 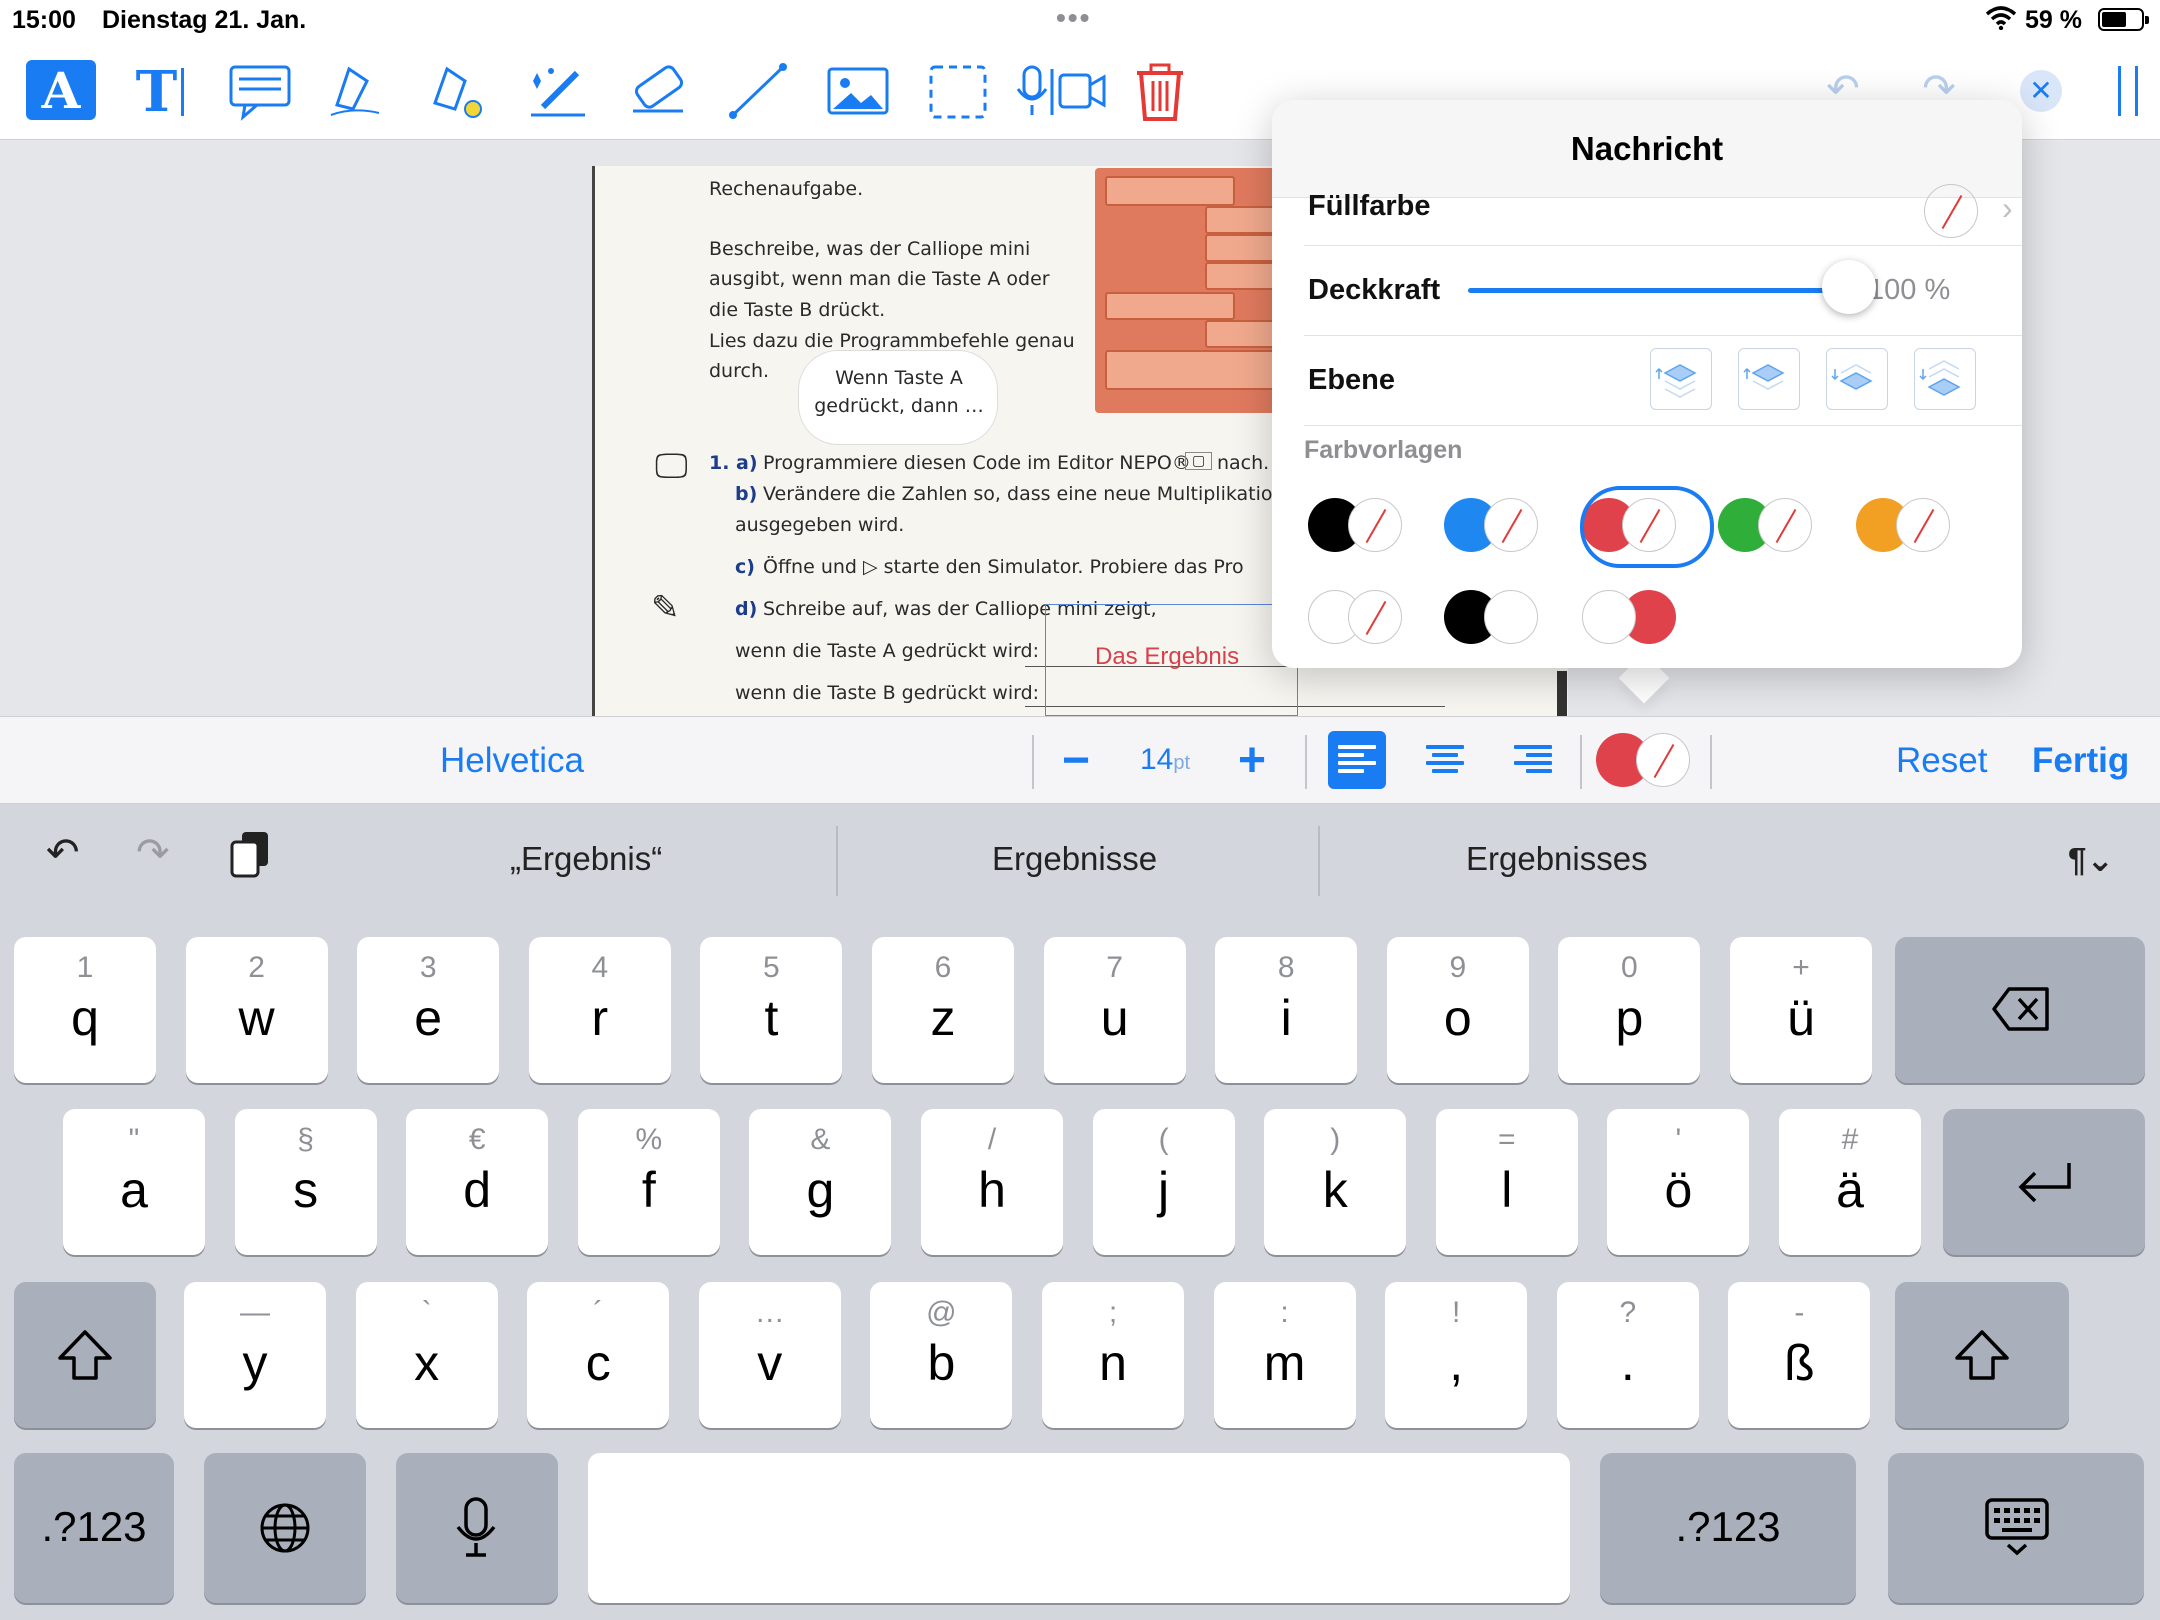 I want to click on key-a: " a, so click(x=134, y=1182).